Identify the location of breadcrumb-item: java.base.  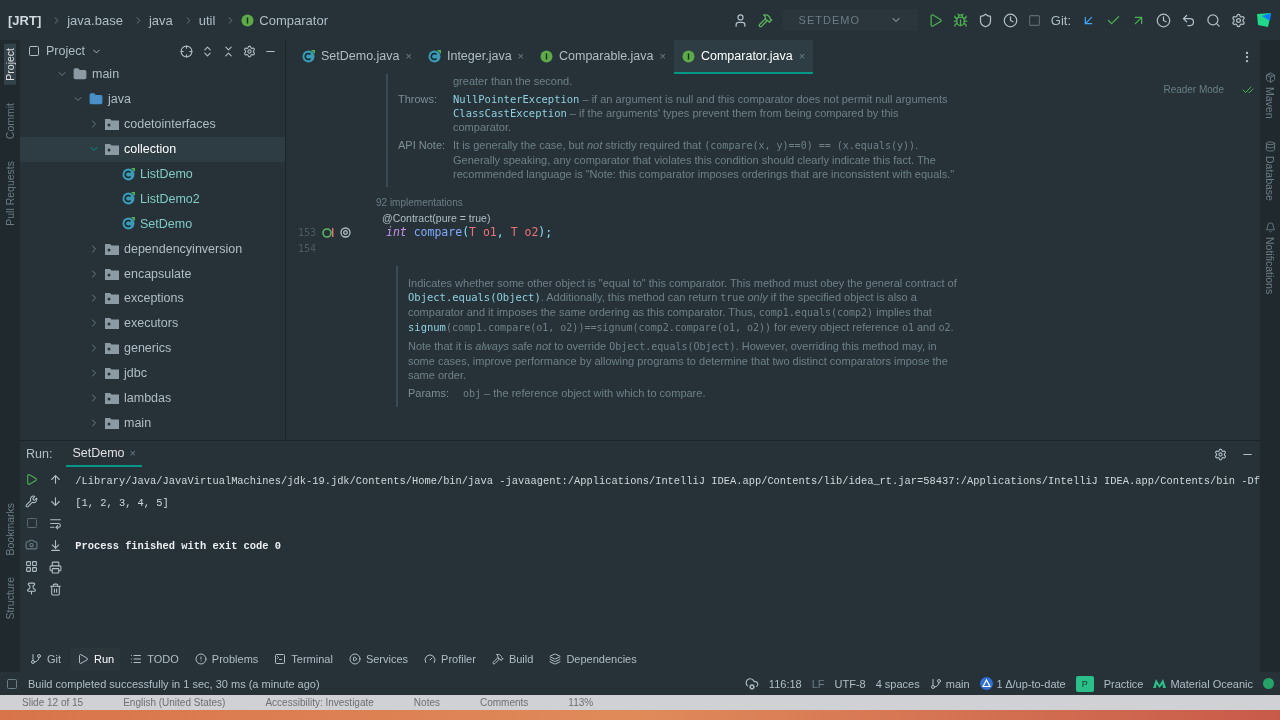
(87, 20).